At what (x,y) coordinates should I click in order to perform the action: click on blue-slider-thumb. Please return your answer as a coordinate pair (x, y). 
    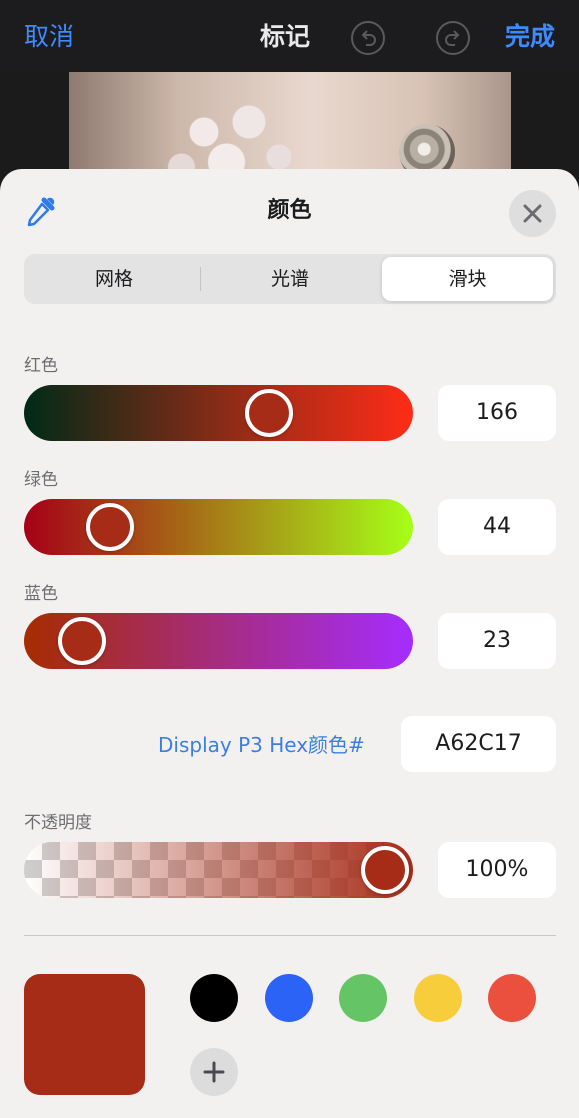
    Looking at the image, I should click on (81, 641).